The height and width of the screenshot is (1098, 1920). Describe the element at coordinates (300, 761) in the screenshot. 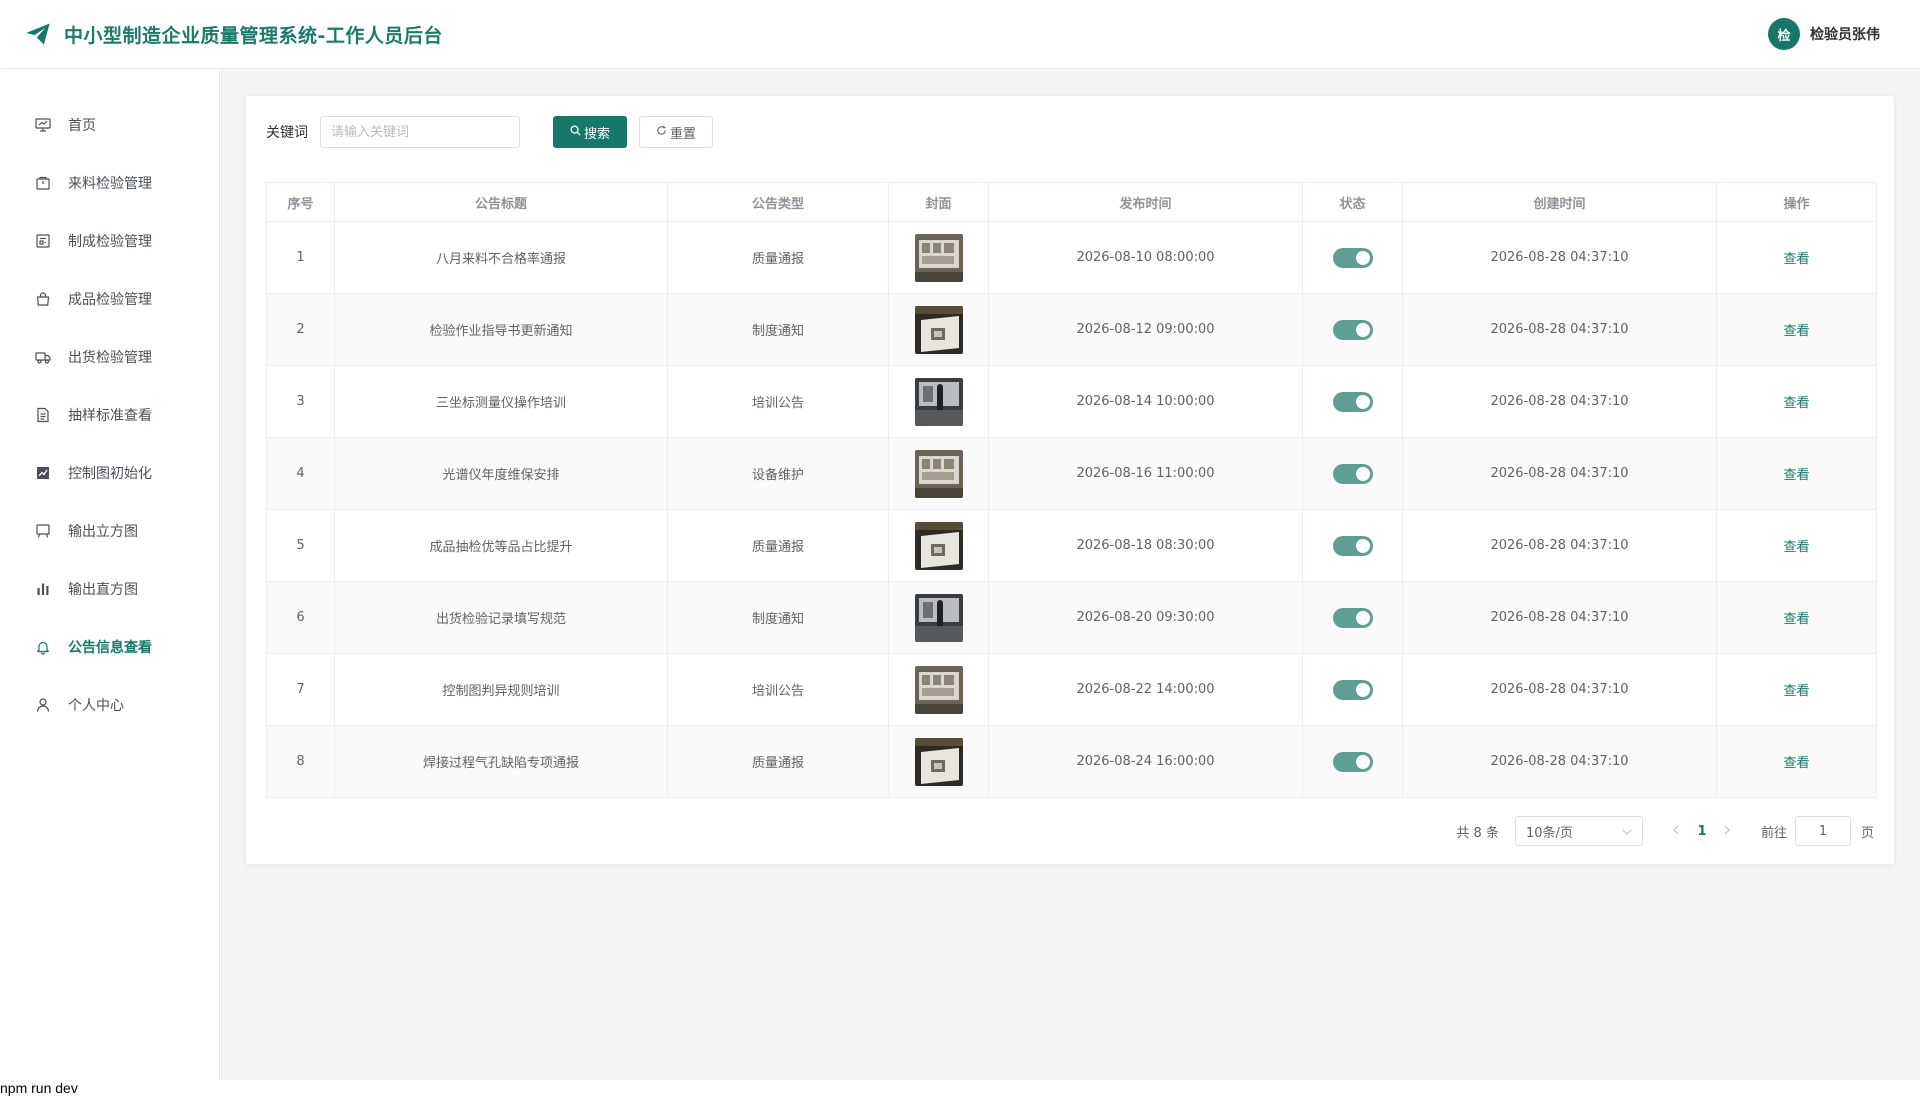

I see `cell-row-number: 8` at that location.